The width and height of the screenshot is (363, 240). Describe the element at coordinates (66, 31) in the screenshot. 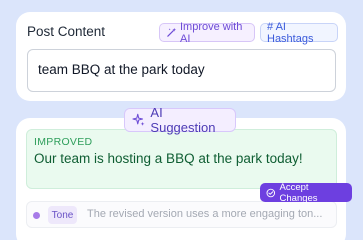

I see `post-content-title: Post Content` at that location.